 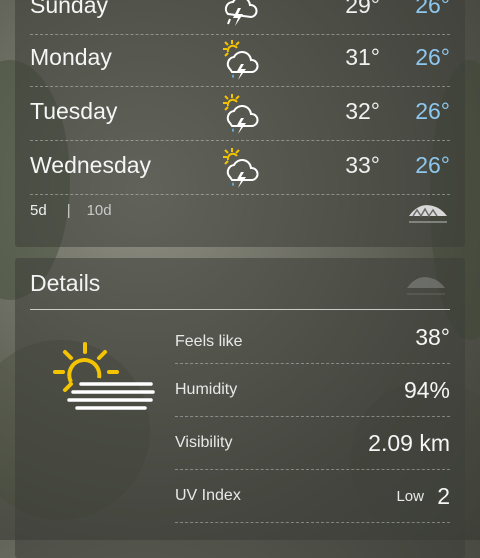 I want to click on detail-value: 38°, so click(x=432, y=337).